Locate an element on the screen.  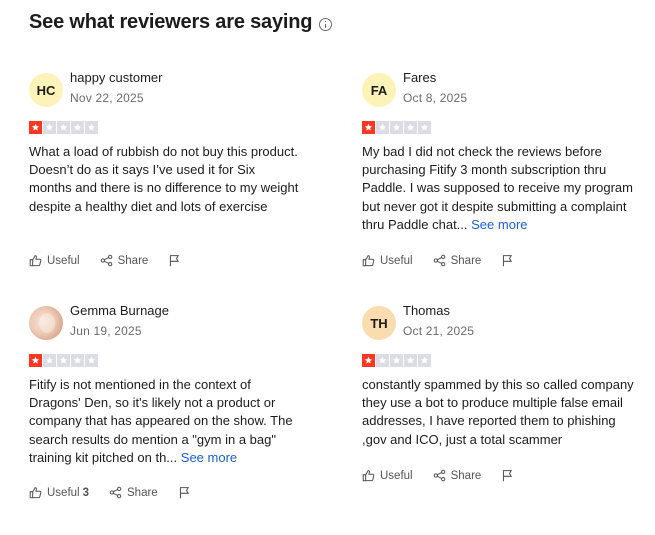
useful-button: Useful 3 is located at coordinates (59, 492).